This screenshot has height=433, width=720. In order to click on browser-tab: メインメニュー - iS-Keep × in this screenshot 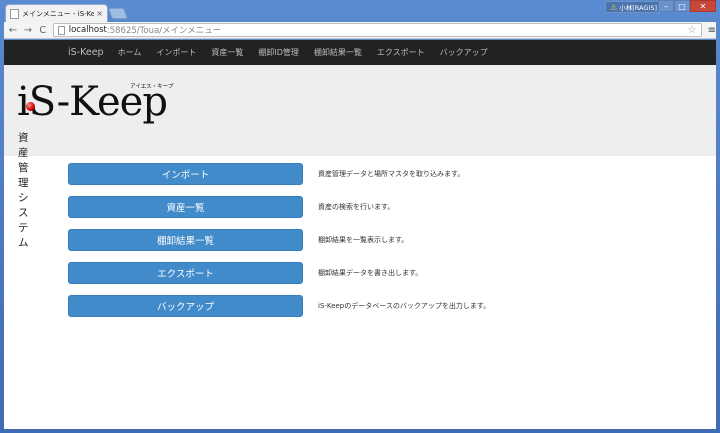, I will do `click(56, 13)`.